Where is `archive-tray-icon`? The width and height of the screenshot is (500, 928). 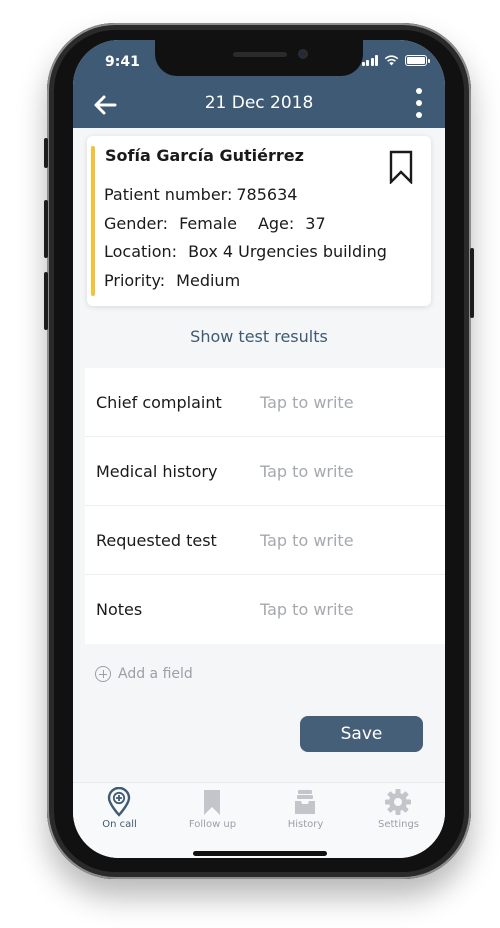 archive-tray-icon is located at coordinates (305, 802).